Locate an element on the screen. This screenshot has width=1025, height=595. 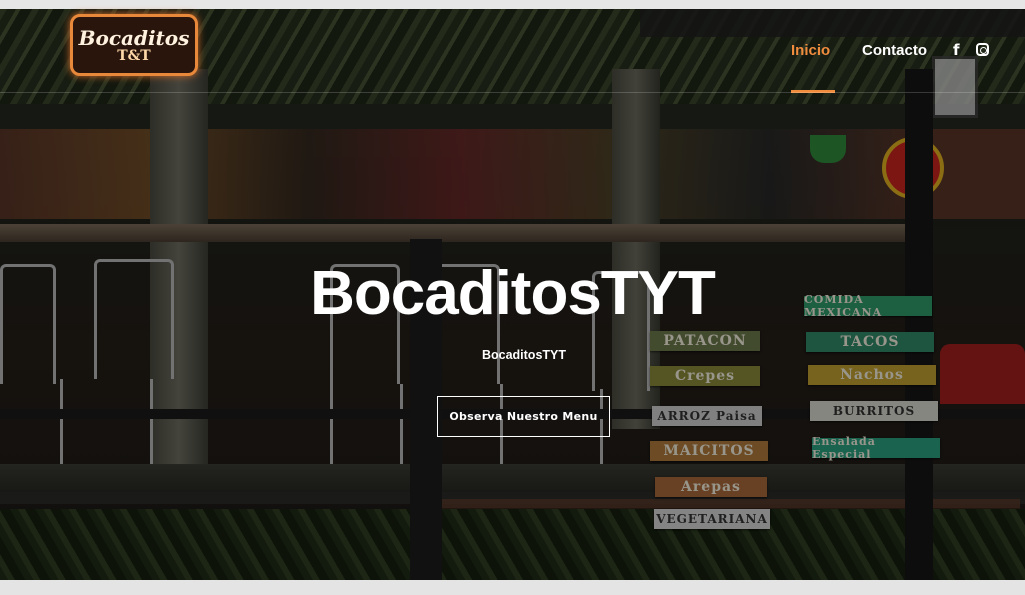
view-menu-button: Observa Nuestro Menu is located at coordinates (523, 416).